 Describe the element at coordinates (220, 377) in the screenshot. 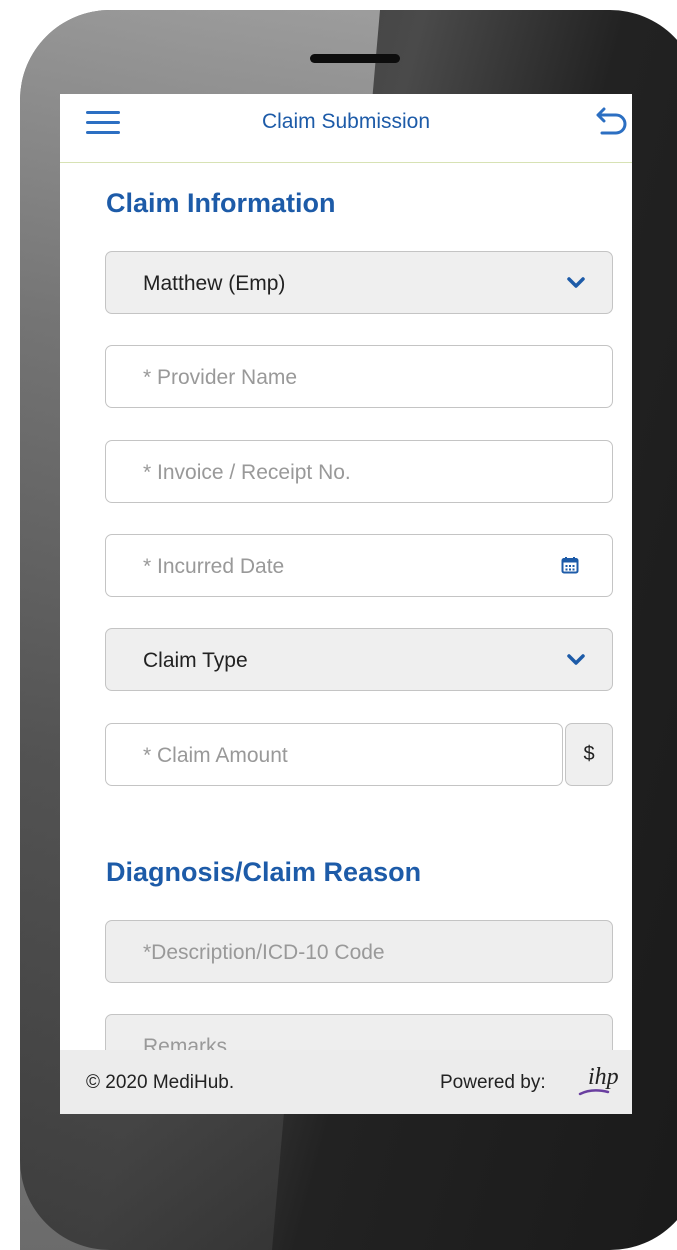

I see `provider-name-placeholder: * Provider Name` at that location.